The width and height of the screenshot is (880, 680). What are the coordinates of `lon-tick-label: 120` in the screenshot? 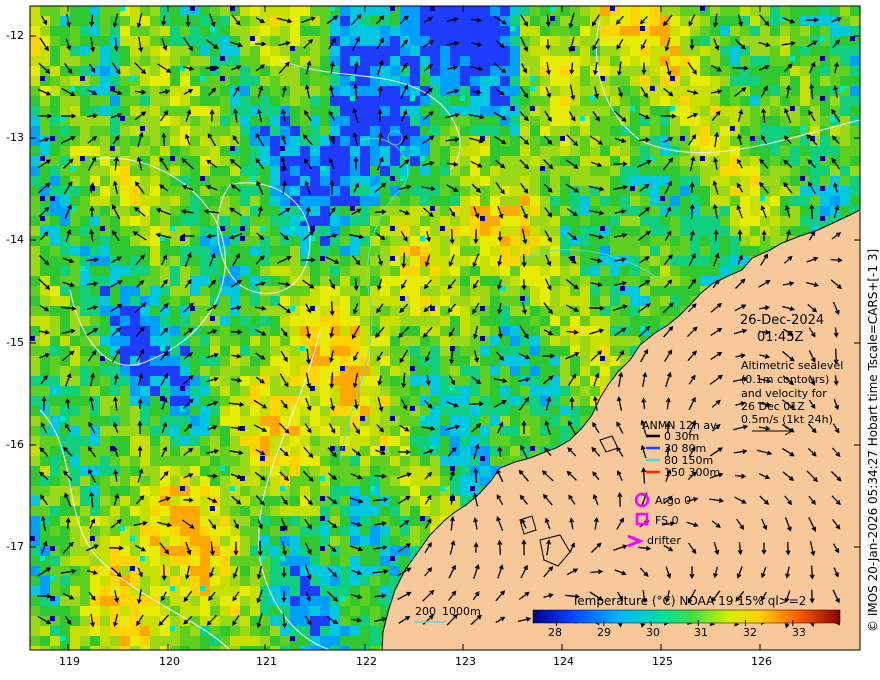 It's located at (169, 661).